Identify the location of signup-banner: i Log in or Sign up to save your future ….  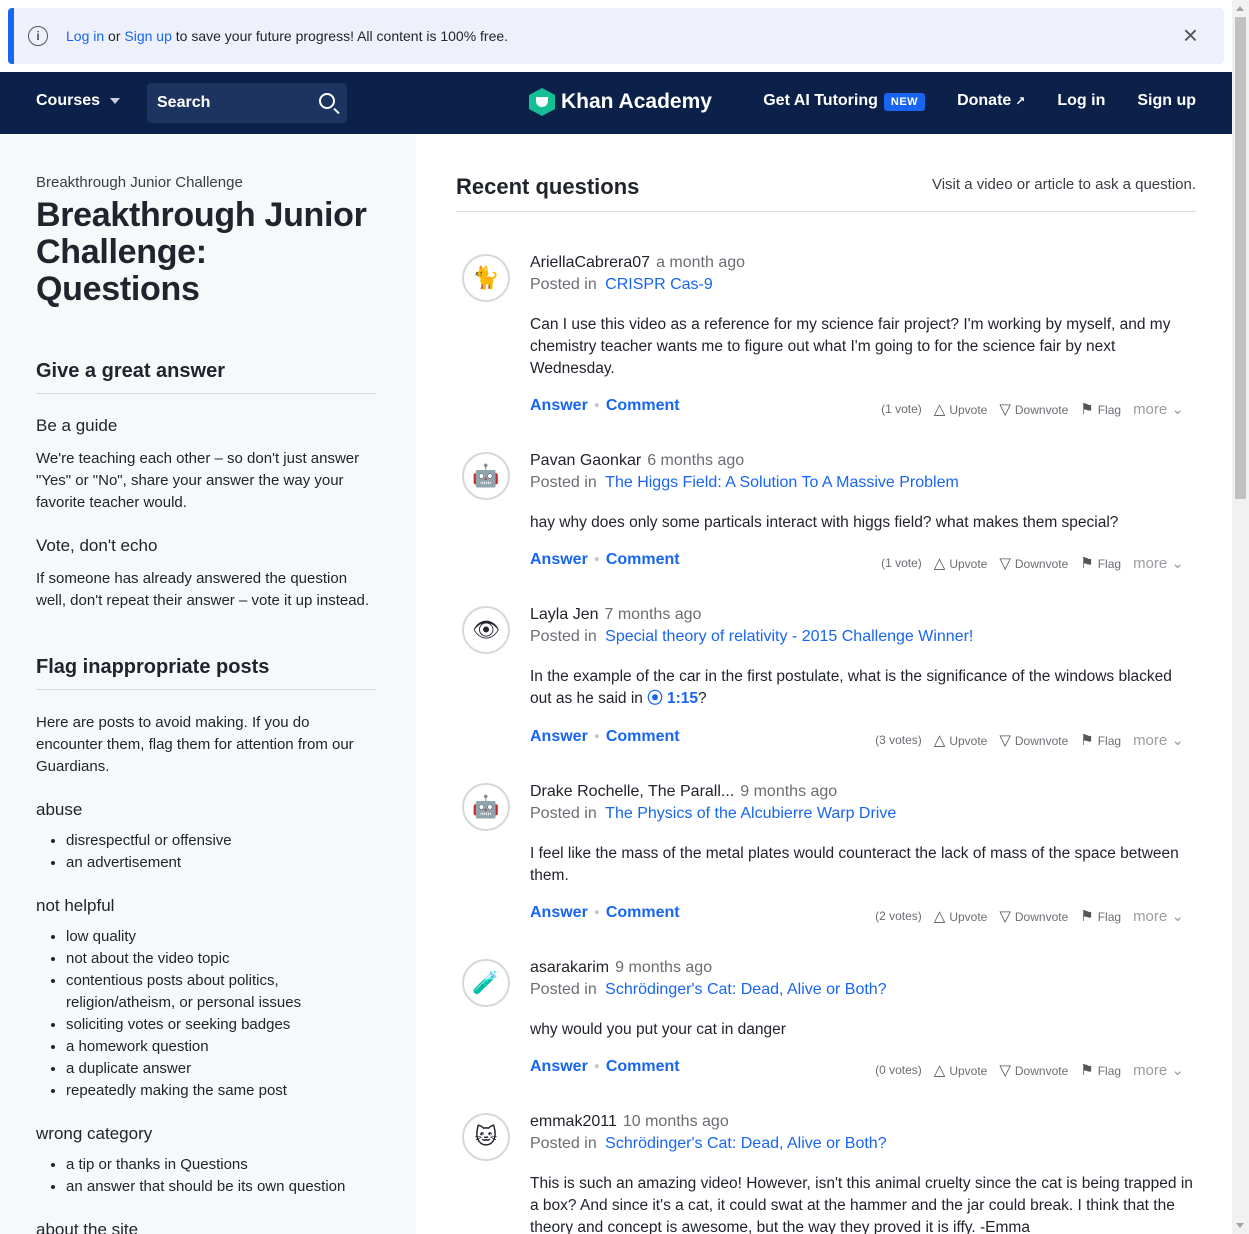
(616, 36).